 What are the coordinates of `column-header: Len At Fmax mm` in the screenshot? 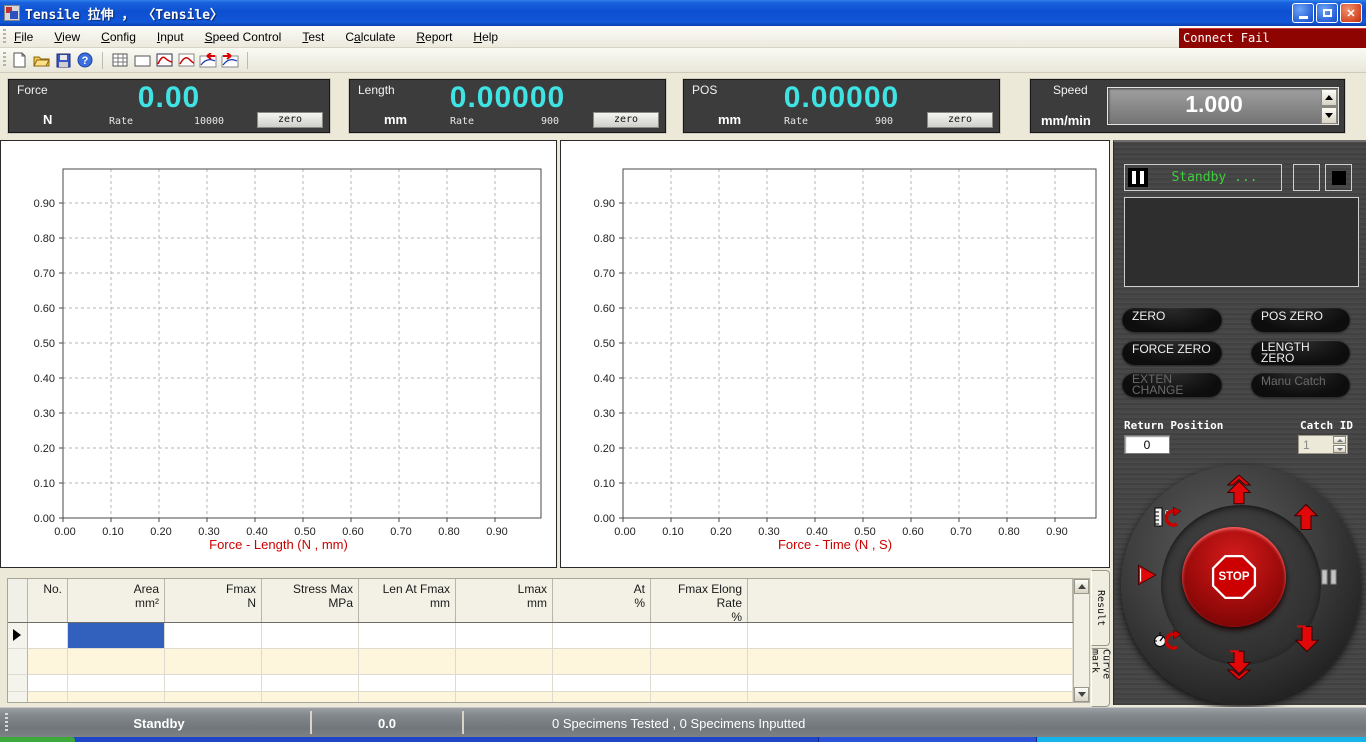 It's located at (407, 600).